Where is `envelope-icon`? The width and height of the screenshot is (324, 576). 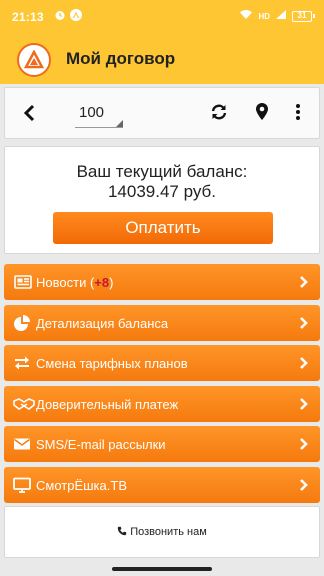 envelope-icon is located at coordinates (22, 444).